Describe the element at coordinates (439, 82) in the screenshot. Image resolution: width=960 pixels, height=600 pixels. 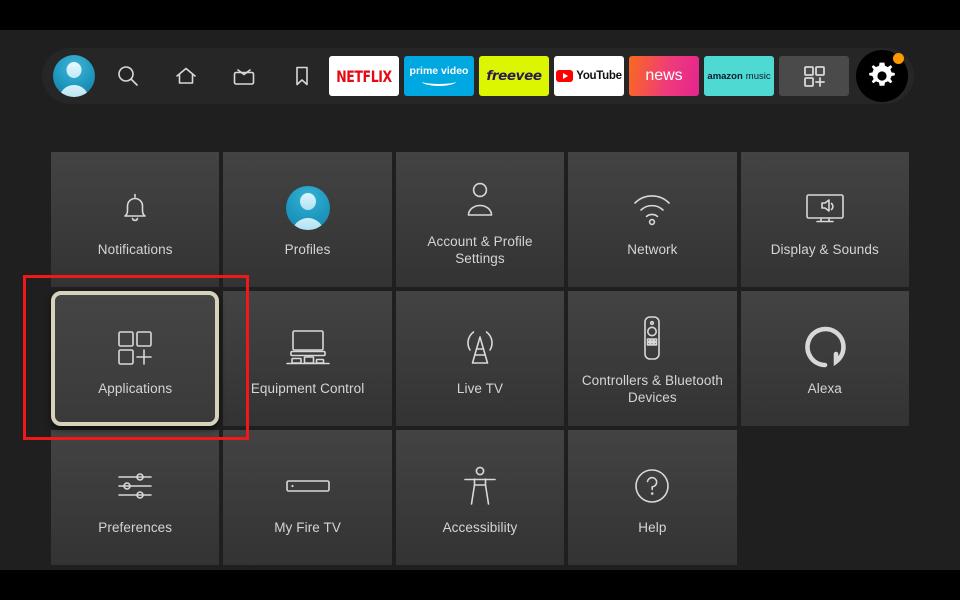
I see `prime-swoosh-icon` at that location.